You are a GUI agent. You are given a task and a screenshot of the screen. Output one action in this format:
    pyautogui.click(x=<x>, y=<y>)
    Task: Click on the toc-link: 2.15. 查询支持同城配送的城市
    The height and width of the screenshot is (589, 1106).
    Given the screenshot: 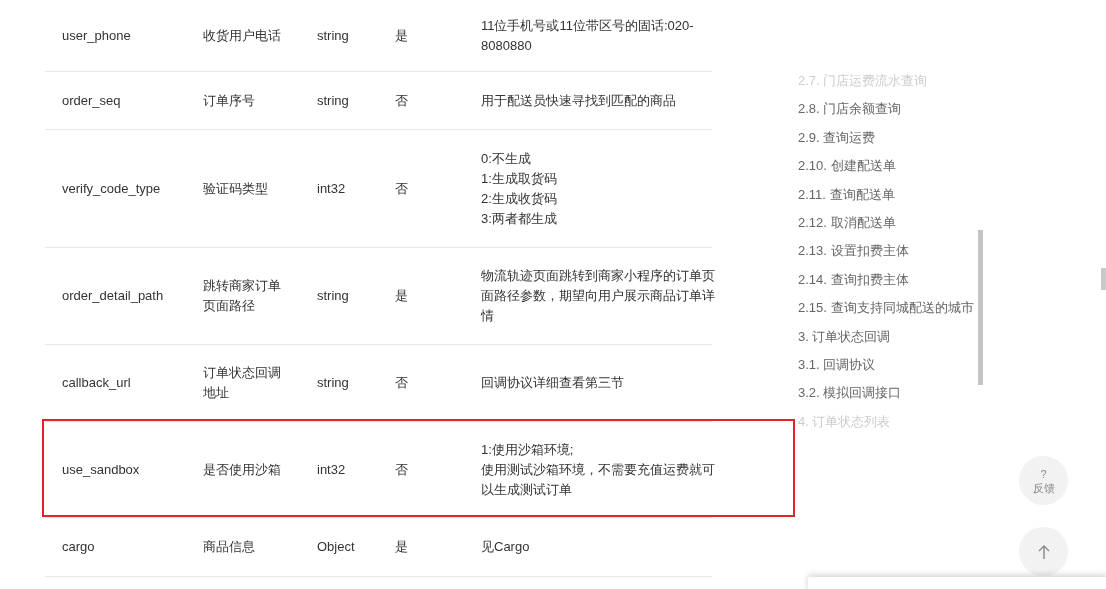 What is the action you would take?
    pyautogui.click(x=898, y=308)
    